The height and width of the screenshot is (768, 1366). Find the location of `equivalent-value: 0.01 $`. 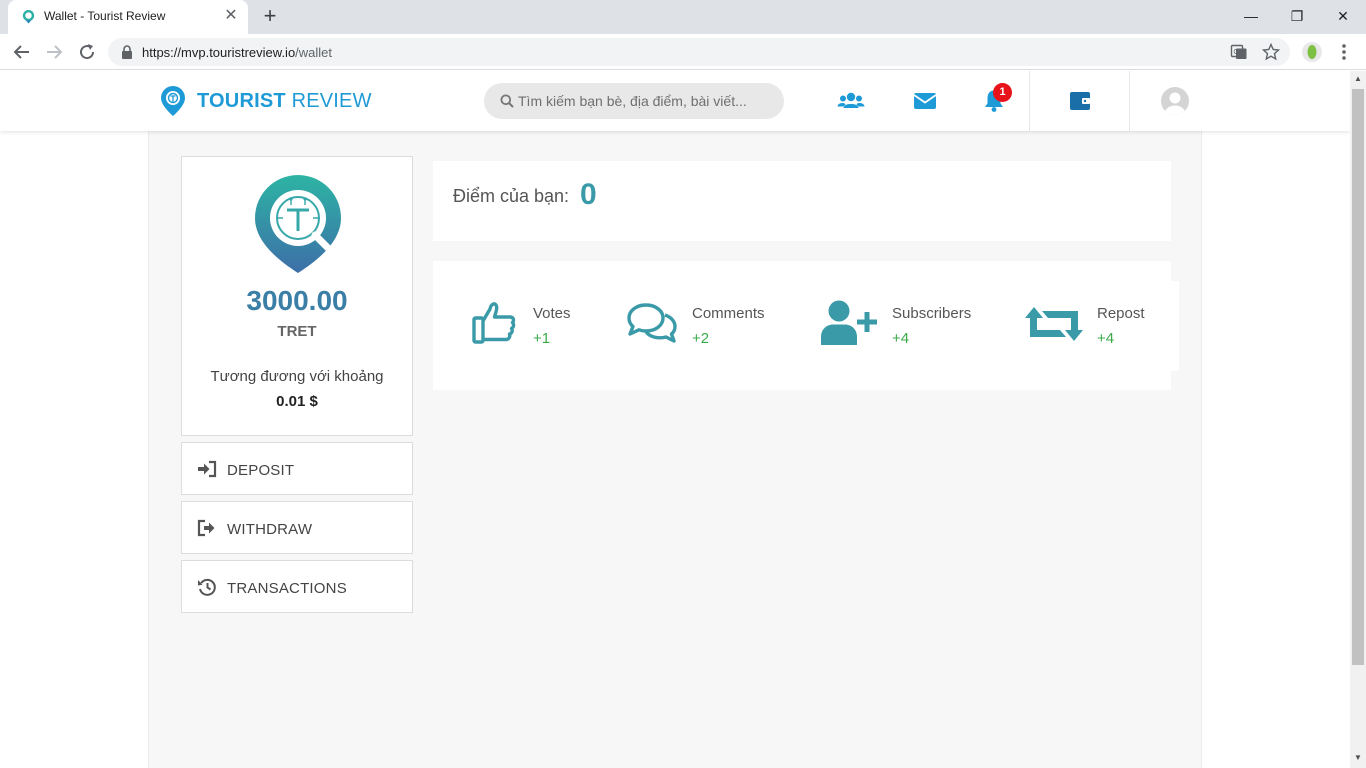

equivalent-value: 0.01 $ is located at coordinates (297, 401).